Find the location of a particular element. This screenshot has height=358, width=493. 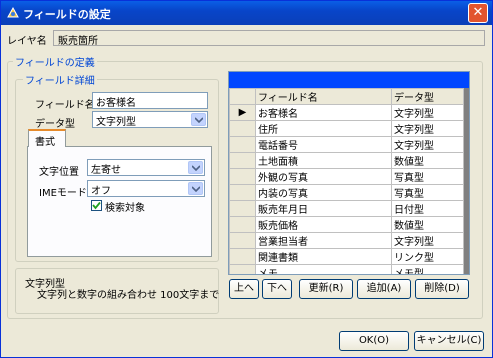

cell-field-name: 住所 is located at coordinates (323, 128).